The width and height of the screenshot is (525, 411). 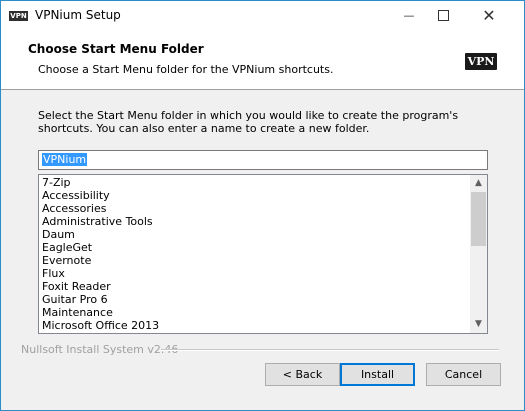 What do you see at coordinates (489, 16) in the screenshot?
I see `close-button: ✕` at bounding box center [489, 16].